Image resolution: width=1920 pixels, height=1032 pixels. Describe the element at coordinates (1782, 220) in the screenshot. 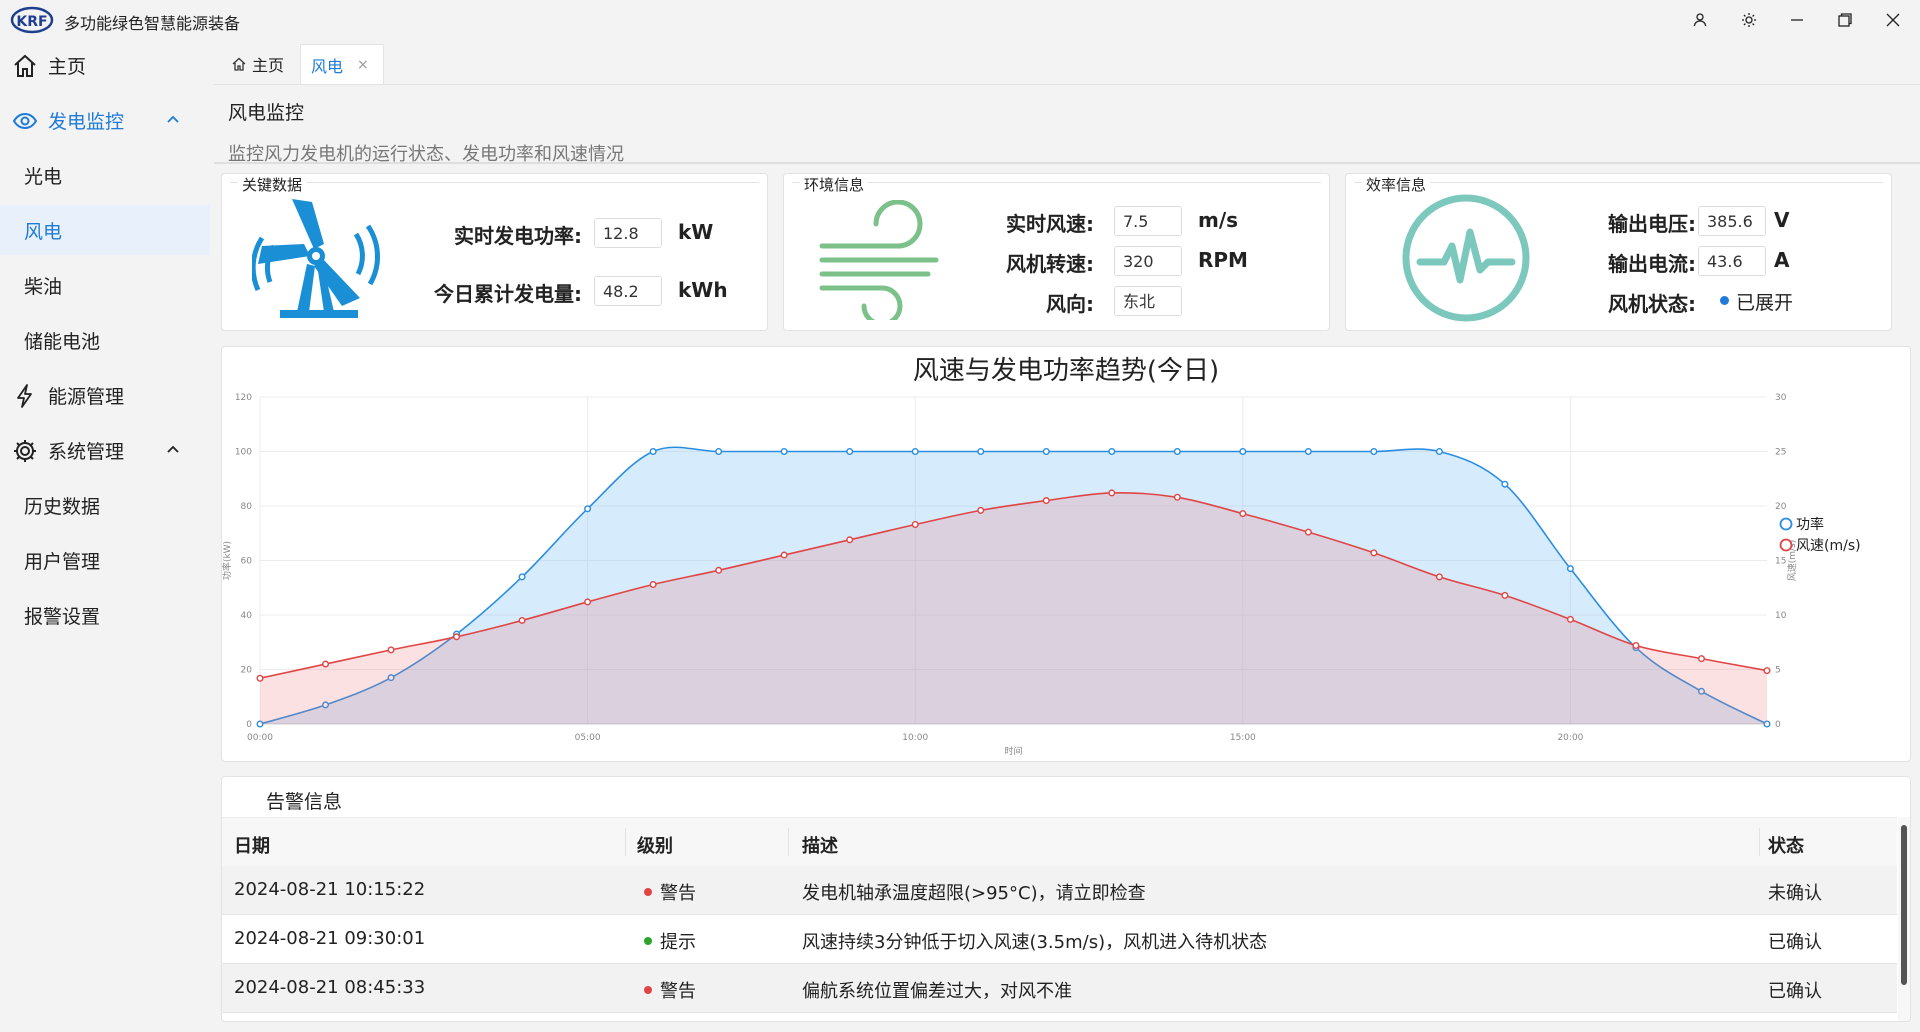

I see `output-voltage-unit: V` at that location.